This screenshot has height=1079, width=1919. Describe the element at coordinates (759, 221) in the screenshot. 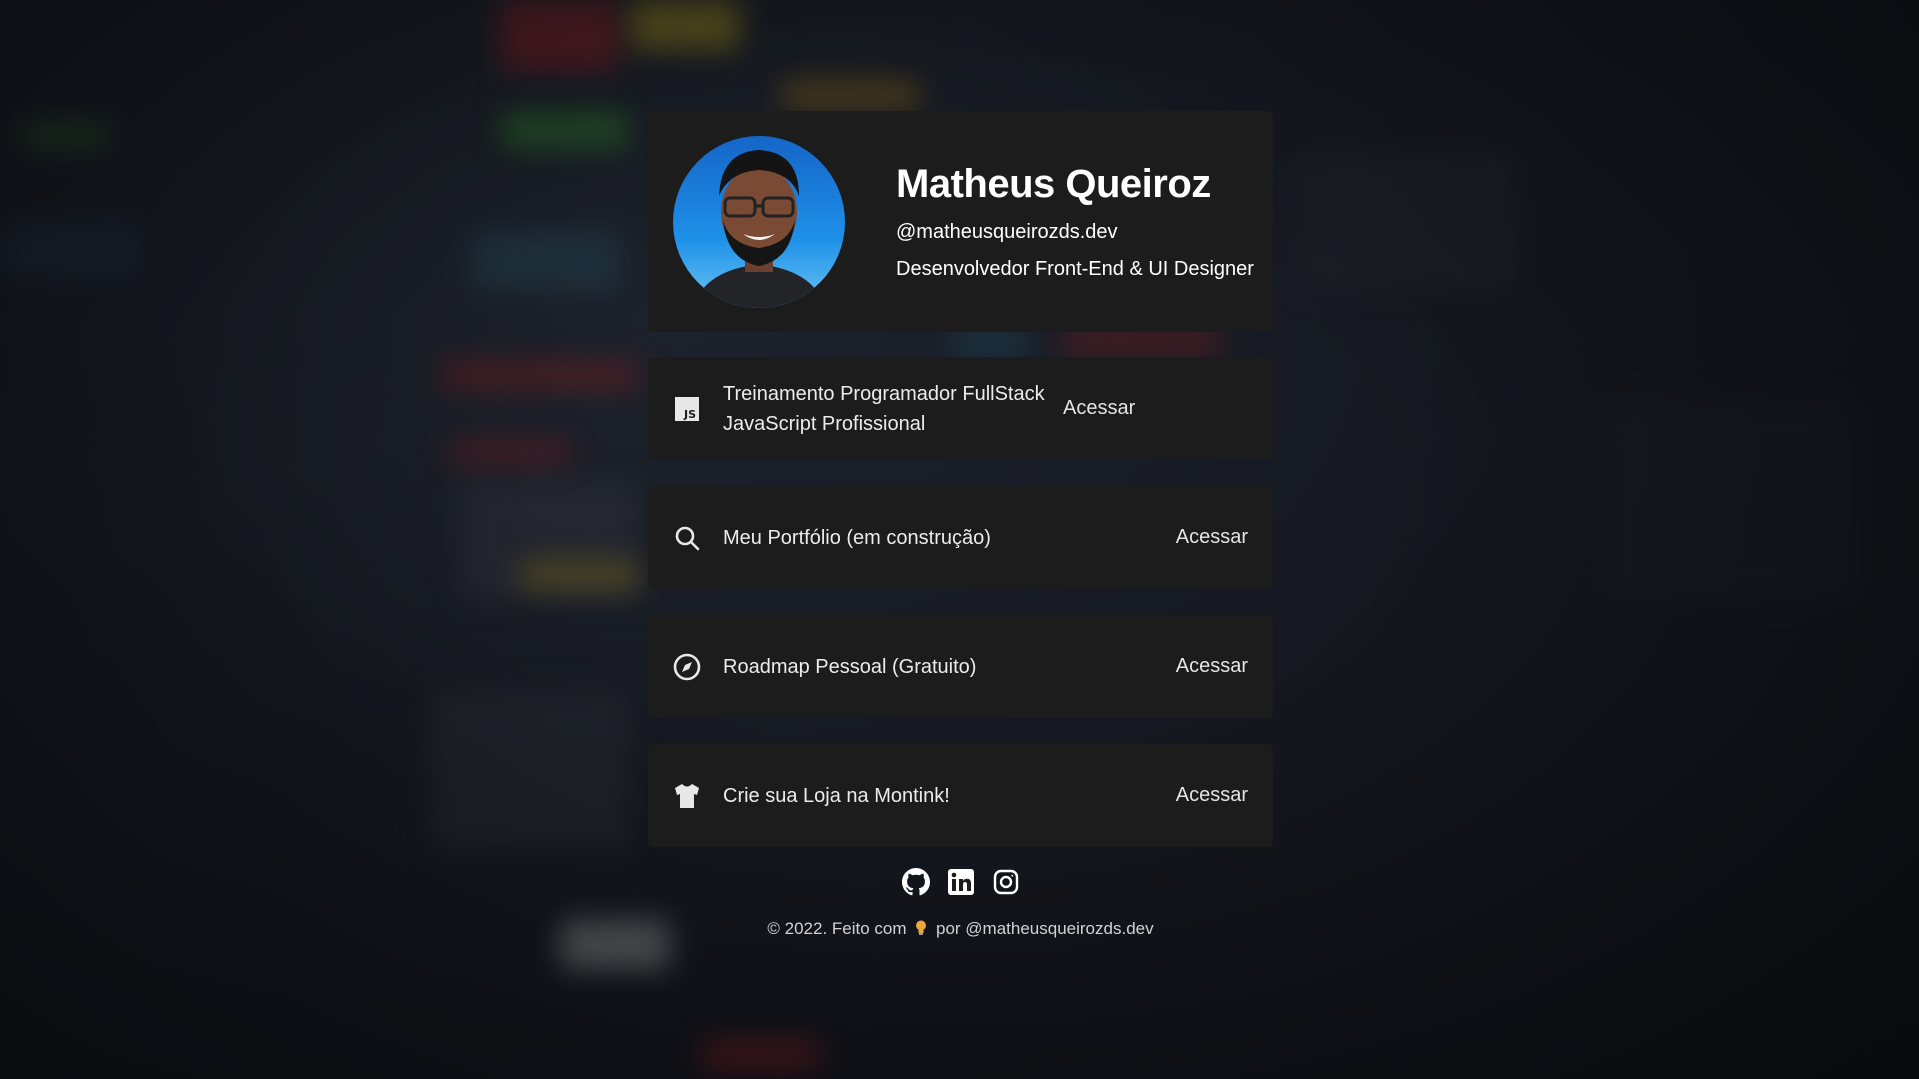

I see `avatar` at that location.